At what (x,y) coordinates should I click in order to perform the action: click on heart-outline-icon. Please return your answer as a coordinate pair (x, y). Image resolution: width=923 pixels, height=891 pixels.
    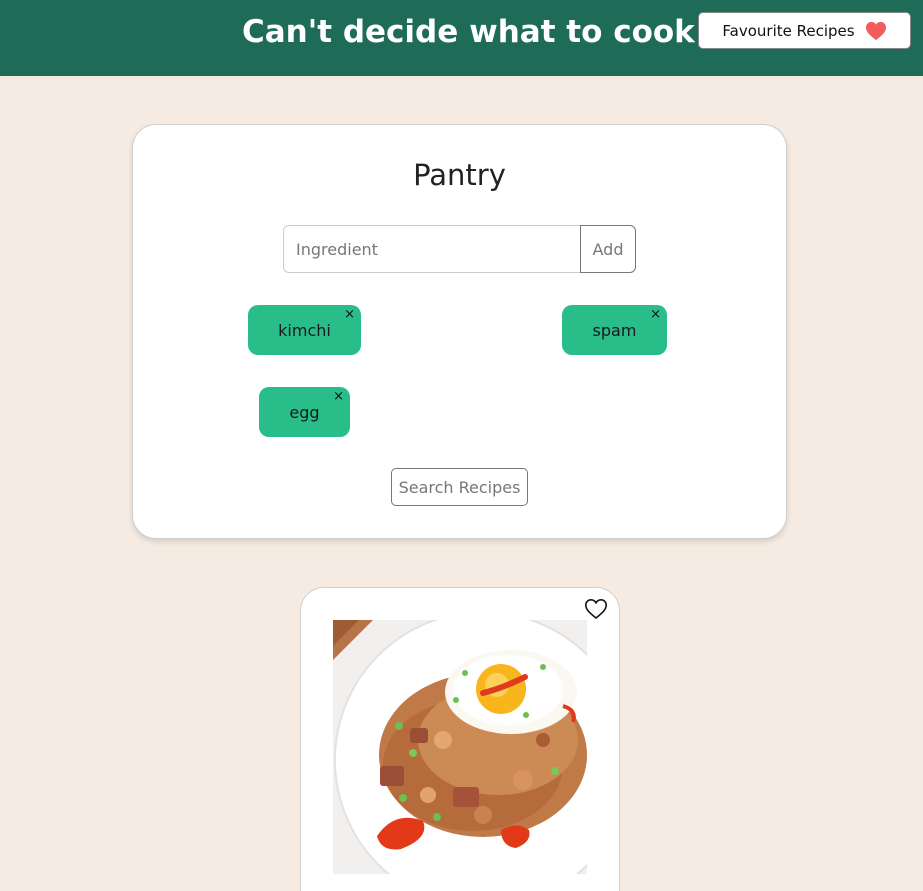
    Looking at the image, I should click on (596, 609).